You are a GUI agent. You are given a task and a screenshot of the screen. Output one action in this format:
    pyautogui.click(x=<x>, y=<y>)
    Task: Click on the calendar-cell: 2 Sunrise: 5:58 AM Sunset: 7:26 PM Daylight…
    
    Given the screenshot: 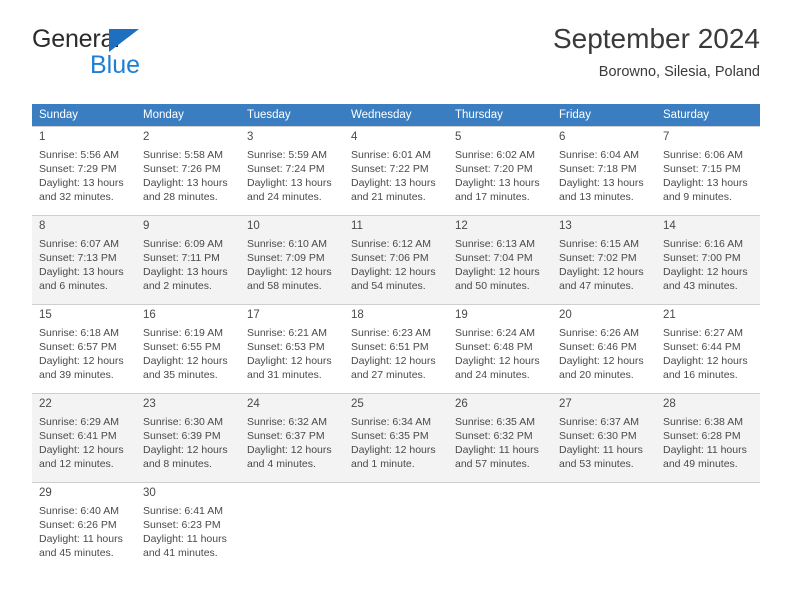 What is the action you would take?
    pyautogui.click(x=188, y=170)
    